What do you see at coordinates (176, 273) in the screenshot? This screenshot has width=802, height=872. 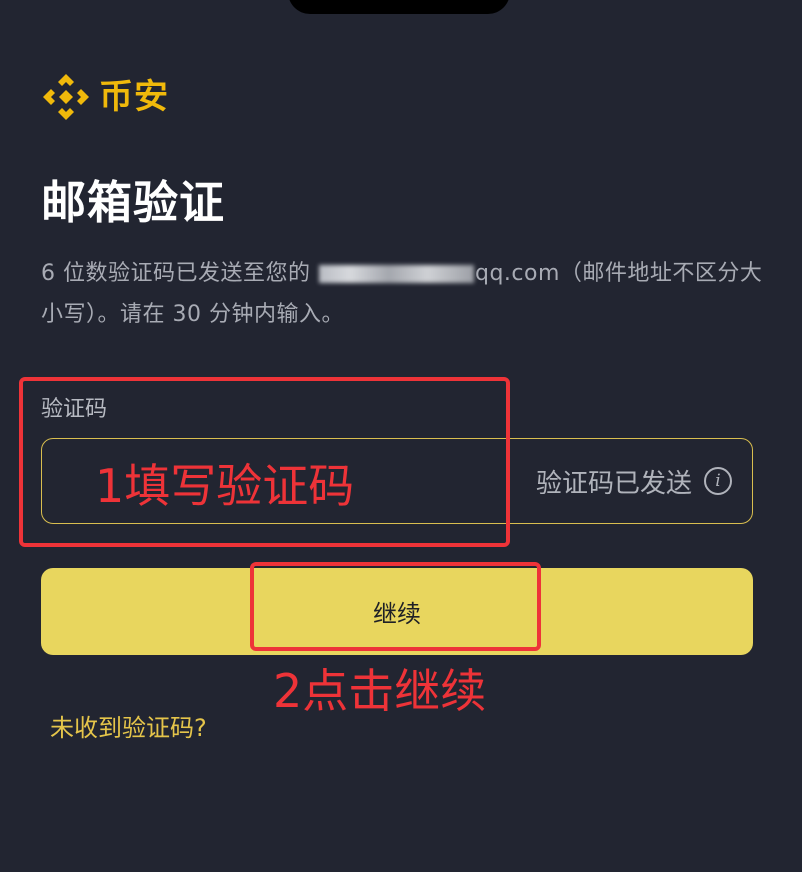 I see `description-prefix: 6 位数验证码已发送至您的` at bounding box center [176, 273].